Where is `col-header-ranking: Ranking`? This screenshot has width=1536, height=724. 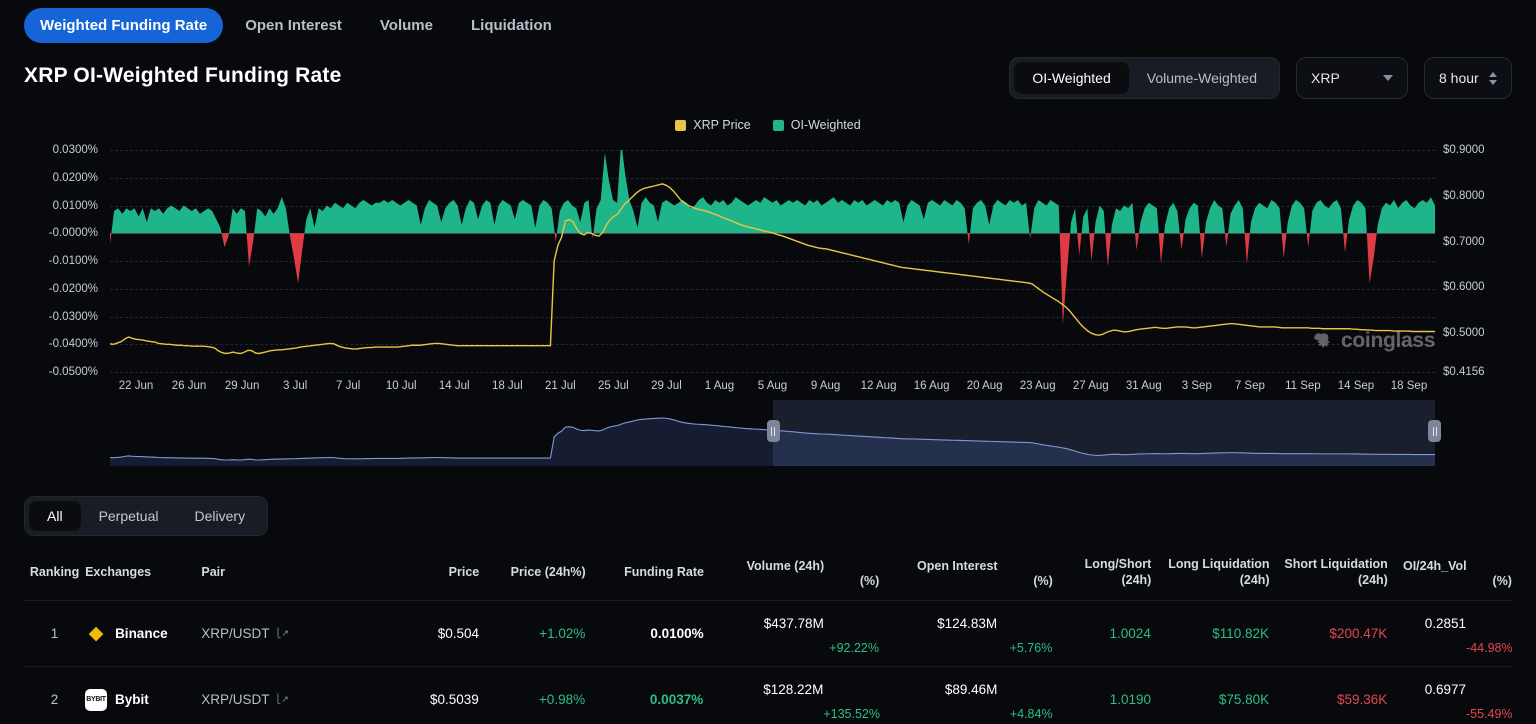 col-header-ranking: Ranking is located at coordinates (54, 573).